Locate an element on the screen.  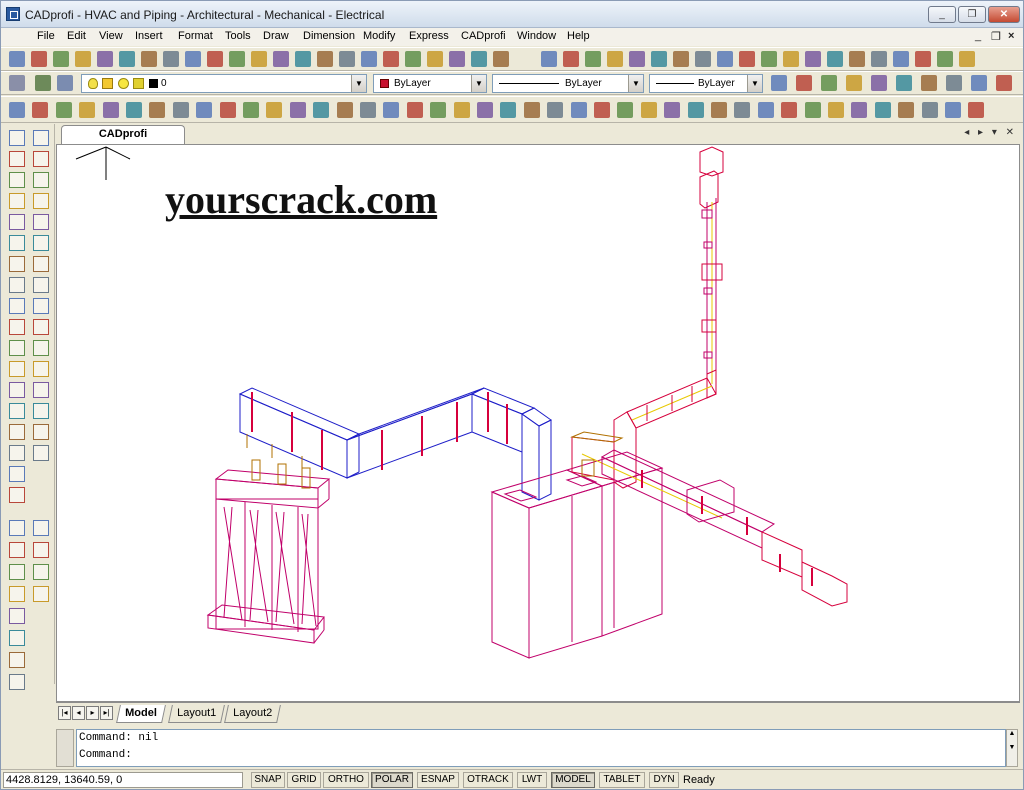
cadprofi-symbol-17-icon is located at coordinates (391, 110).